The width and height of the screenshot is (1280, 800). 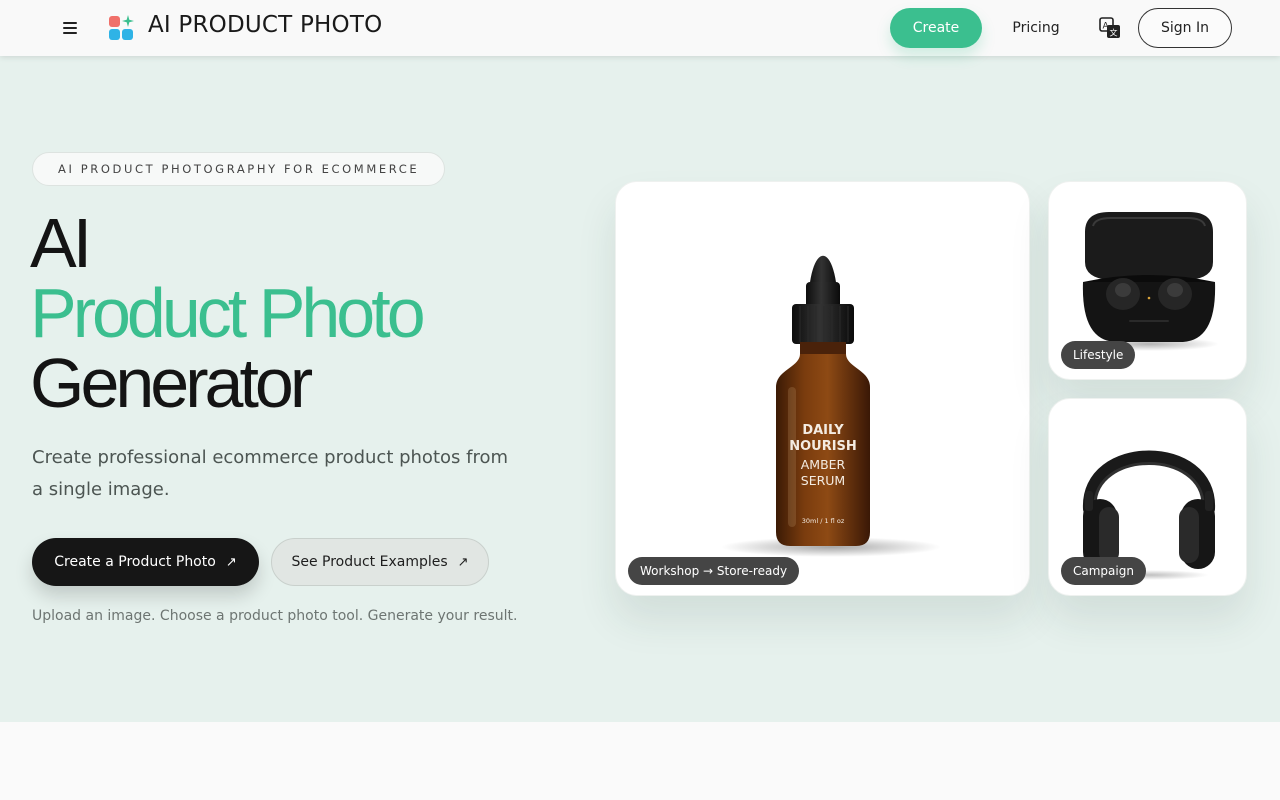 What do you see at coordinates (265, 25) in the screenshot?
I see `brand-name: AI PRODUCT PHOTO` at bounding box center [265, 25].